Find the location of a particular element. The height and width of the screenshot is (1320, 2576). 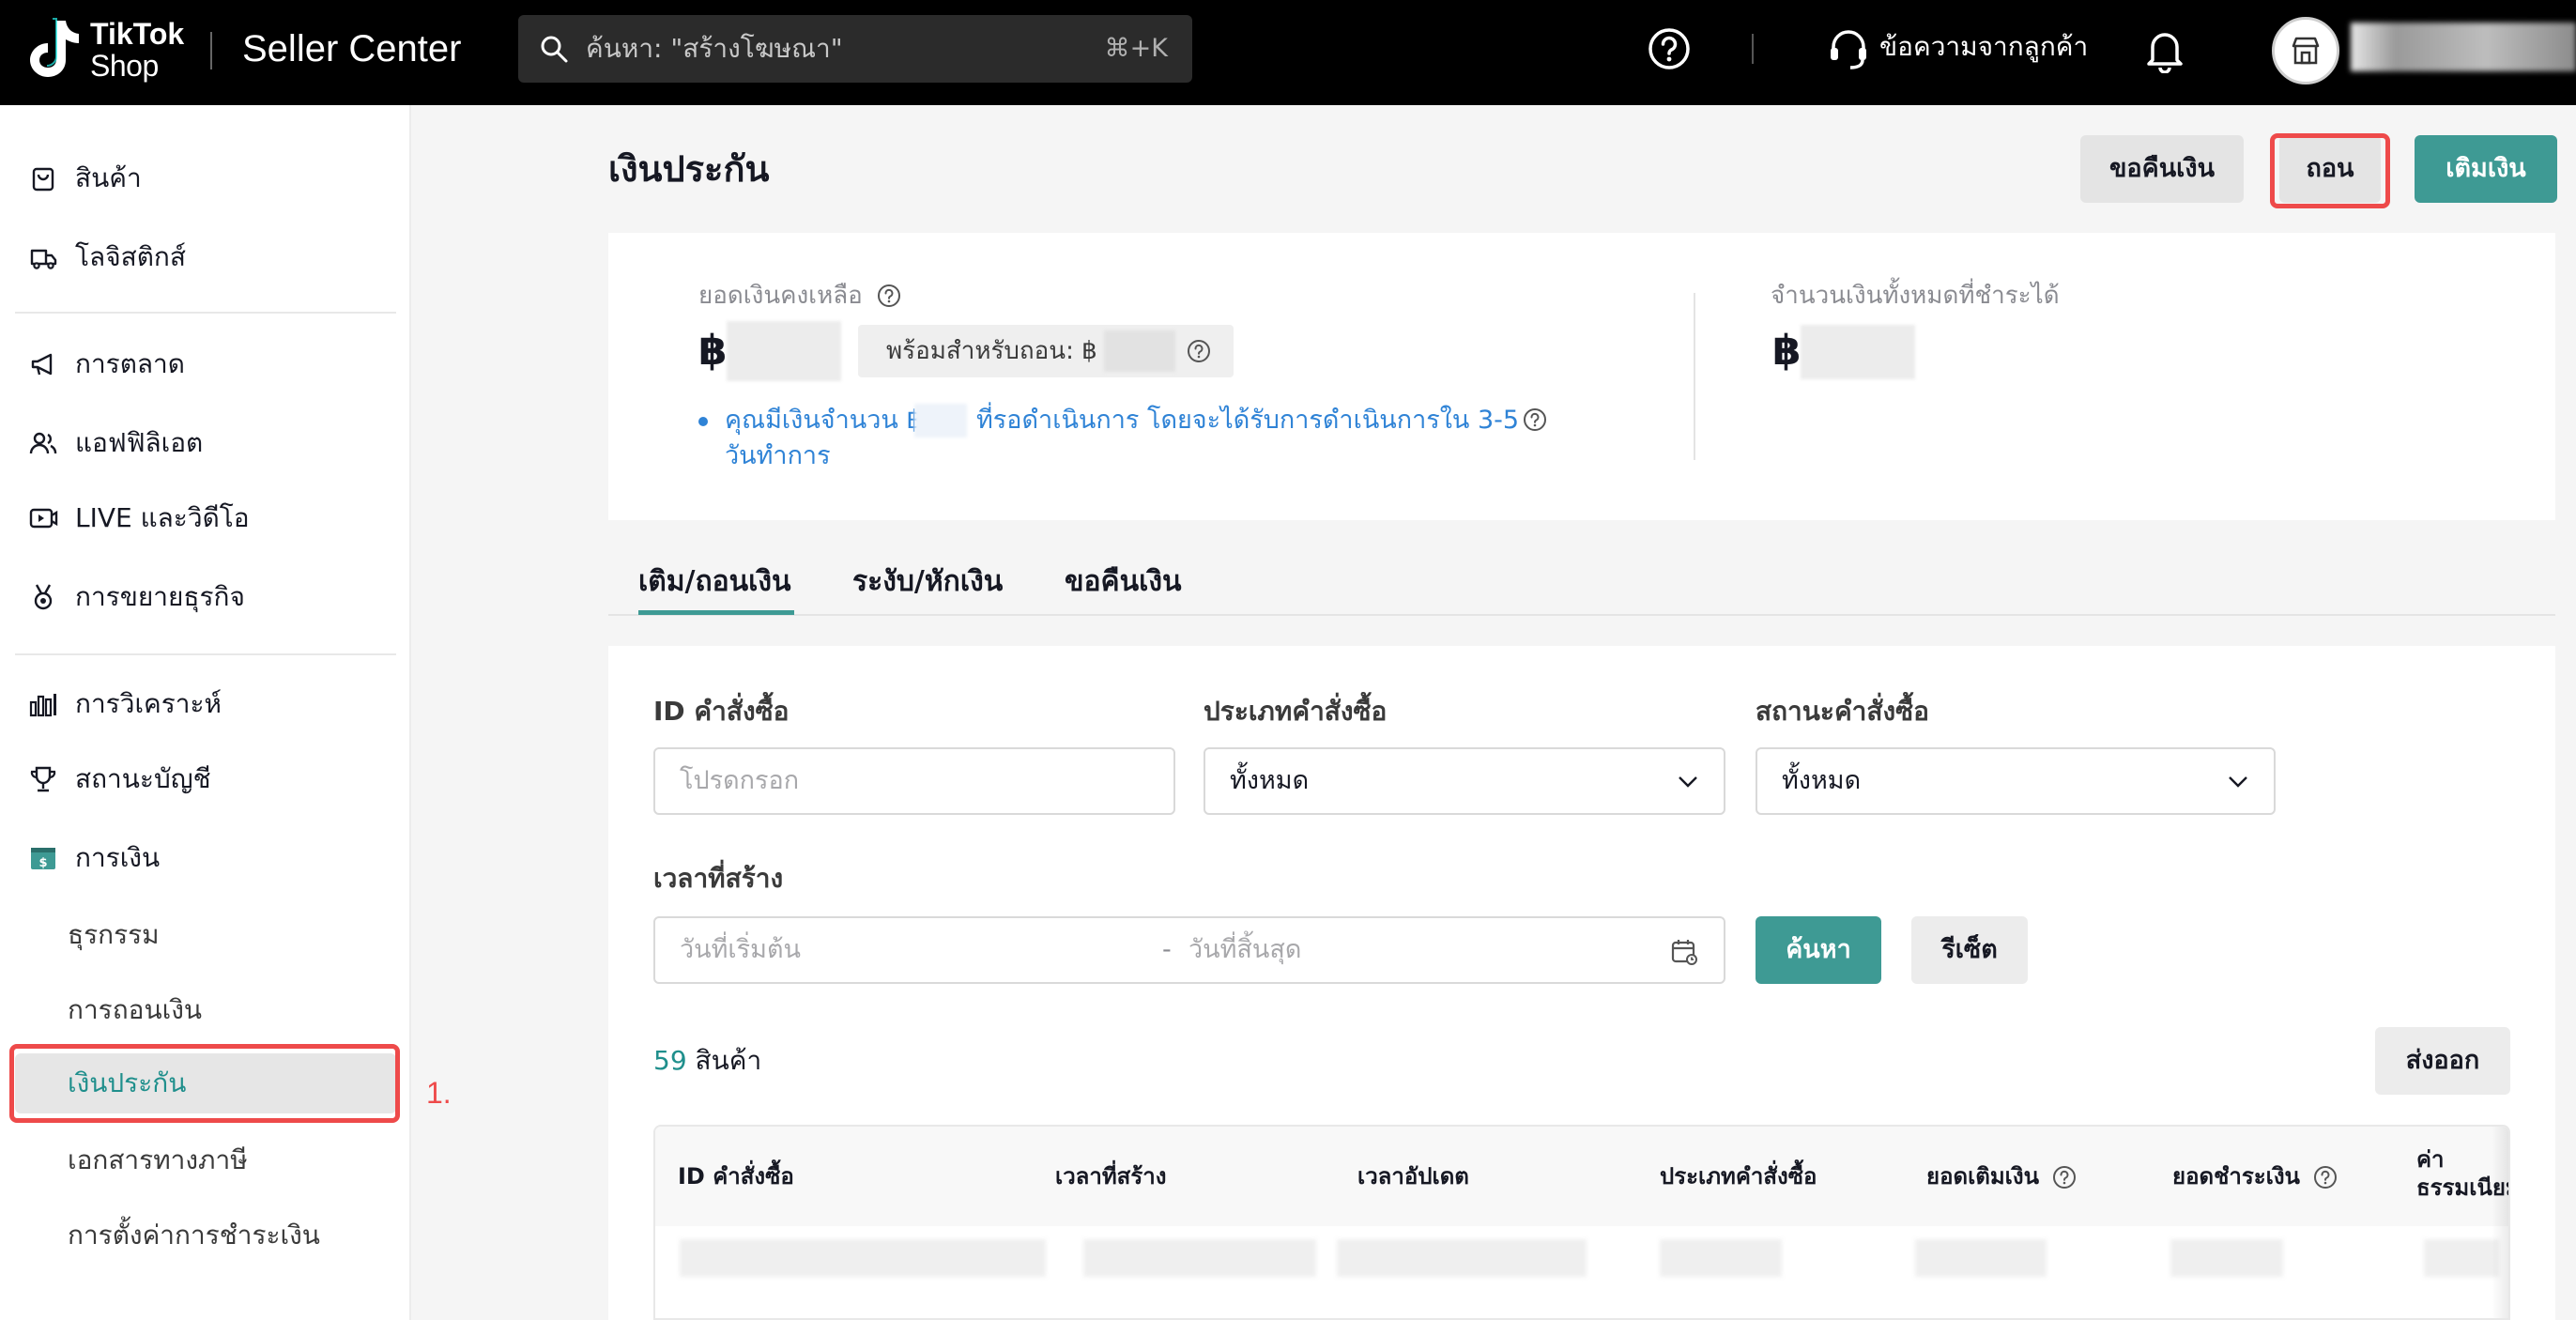

order-status-select: ทั้งหมด is located at coordinates (2016, 781).